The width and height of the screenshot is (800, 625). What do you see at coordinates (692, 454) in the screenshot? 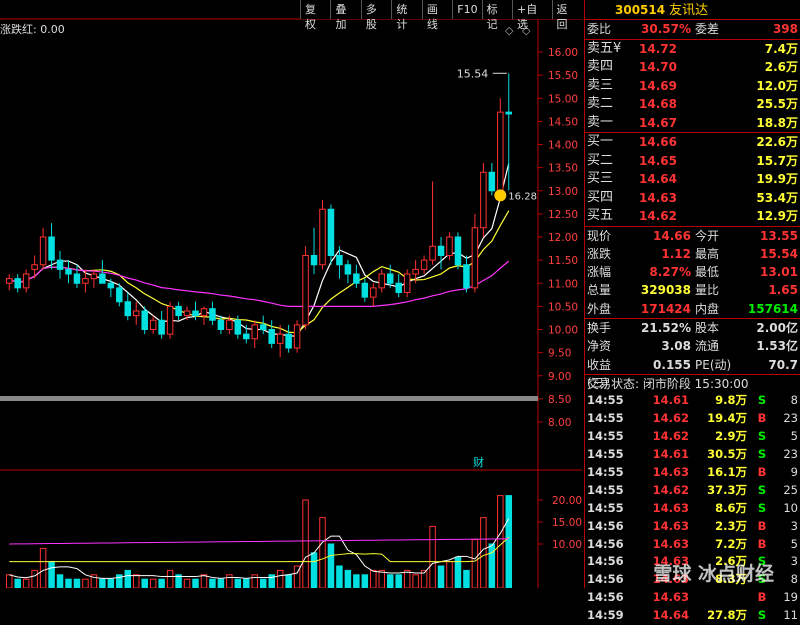
I see `trade-row: 14:55 14.61 30.5万 S 23` at bounding box center [692, 454].